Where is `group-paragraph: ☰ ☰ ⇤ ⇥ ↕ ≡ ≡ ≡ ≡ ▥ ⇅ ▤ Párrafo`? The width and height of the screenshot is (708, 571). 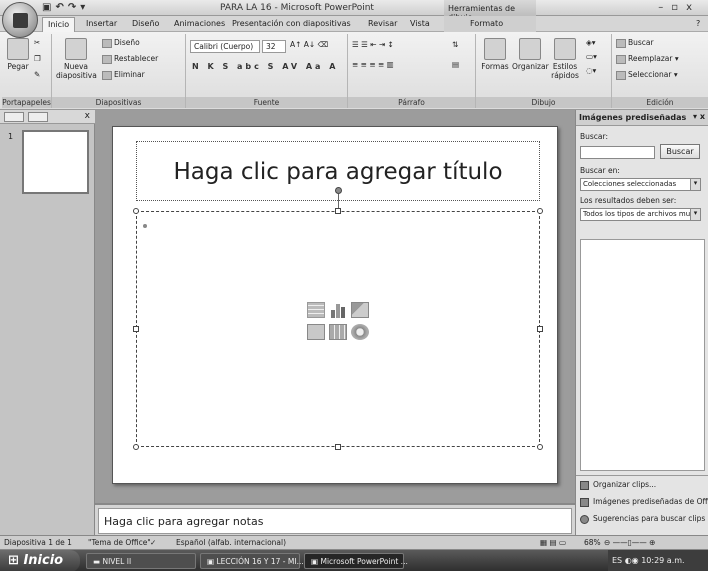 group-paragraph: ☰ ☰ ⇤ ⇥ ↕ ≡ ≡ ≡ ≡ ▥ ⇅ ▤ Párrafo is located at coordinates (412, 71).